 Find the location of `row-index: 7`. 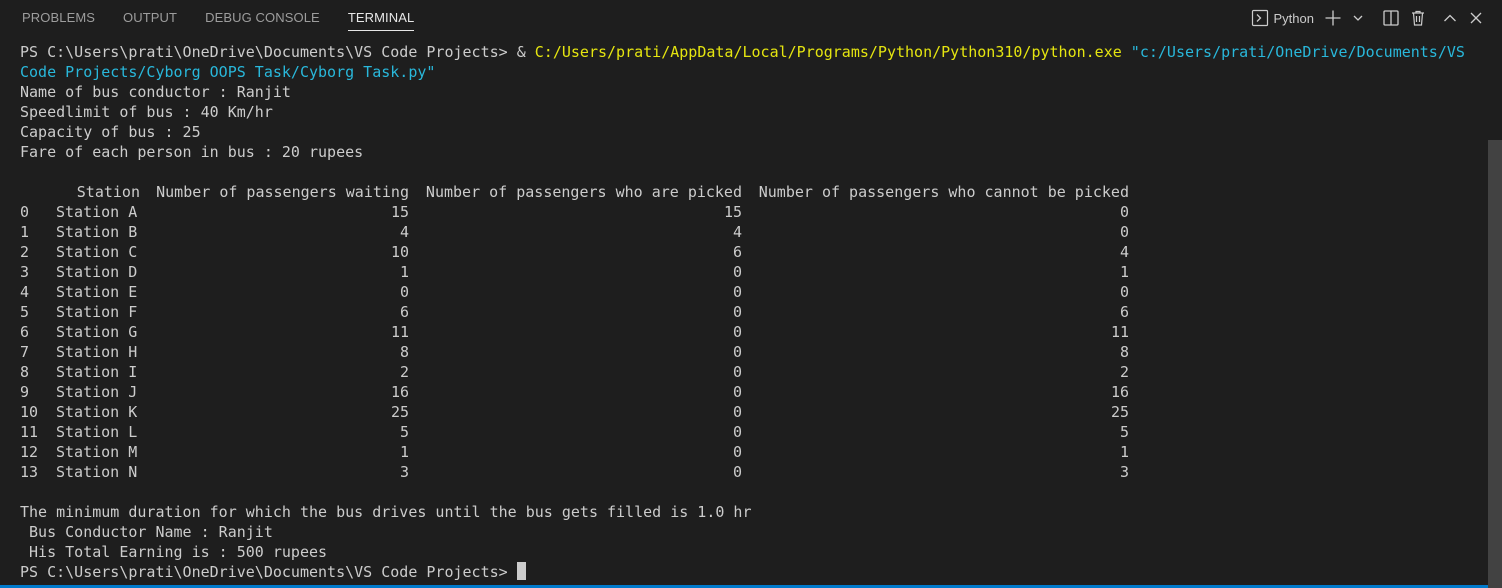

row-index: 7 is located at coordinates (25, 352).